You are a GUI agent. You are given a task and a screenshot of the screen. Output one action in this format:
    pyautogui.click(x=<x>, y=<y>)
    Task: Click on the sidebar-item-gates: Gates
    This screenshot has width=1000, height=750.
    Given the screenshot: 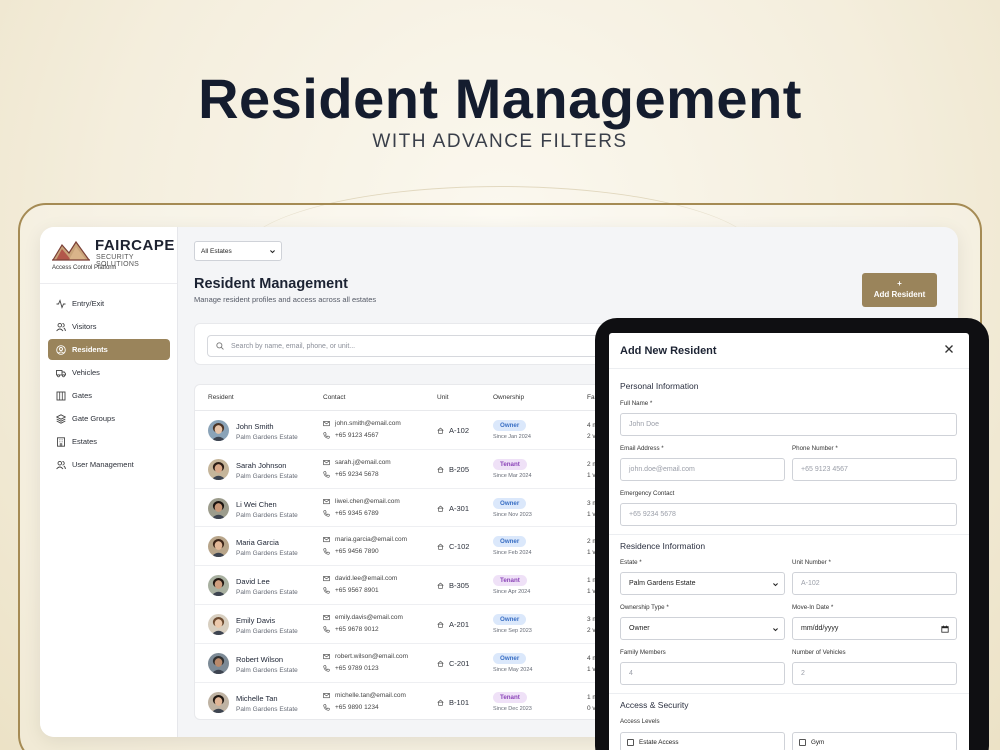 What is the action you would take?
    pyautogui.click(x=109, y=395)
    